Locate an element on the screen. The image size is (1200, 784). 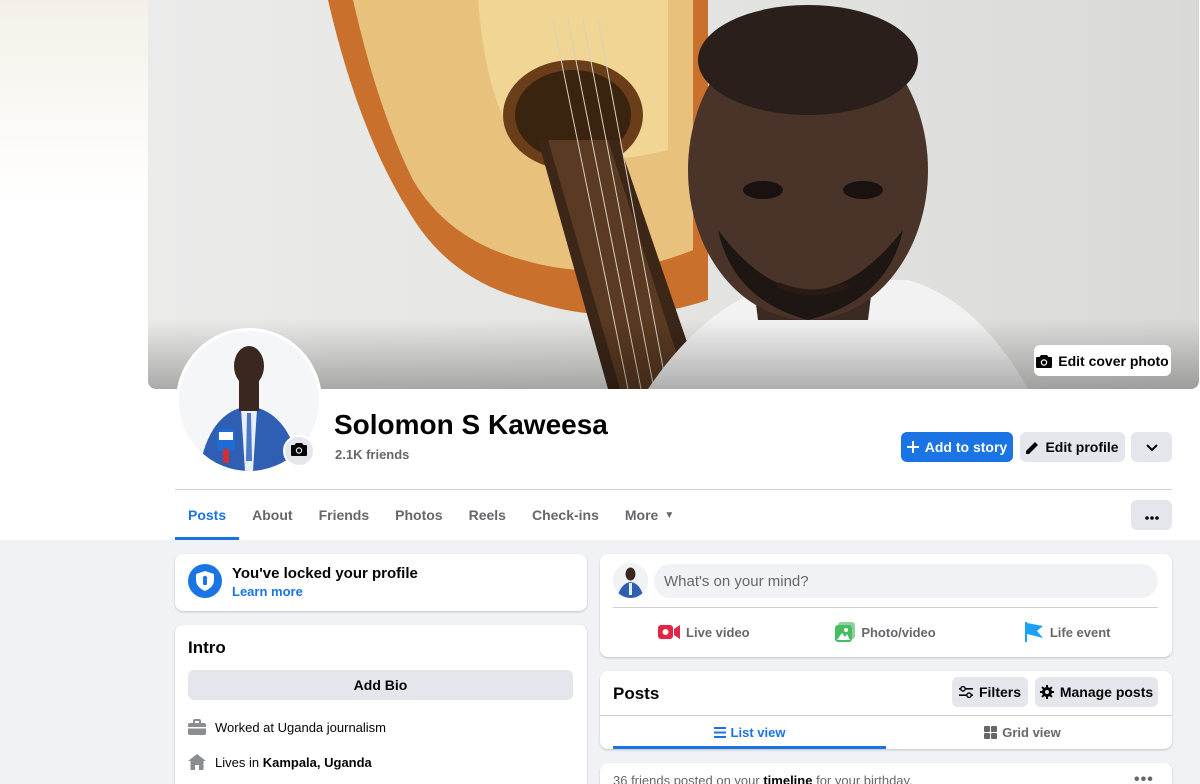
tab-reels: Reels is located at coordinates (487, 515).